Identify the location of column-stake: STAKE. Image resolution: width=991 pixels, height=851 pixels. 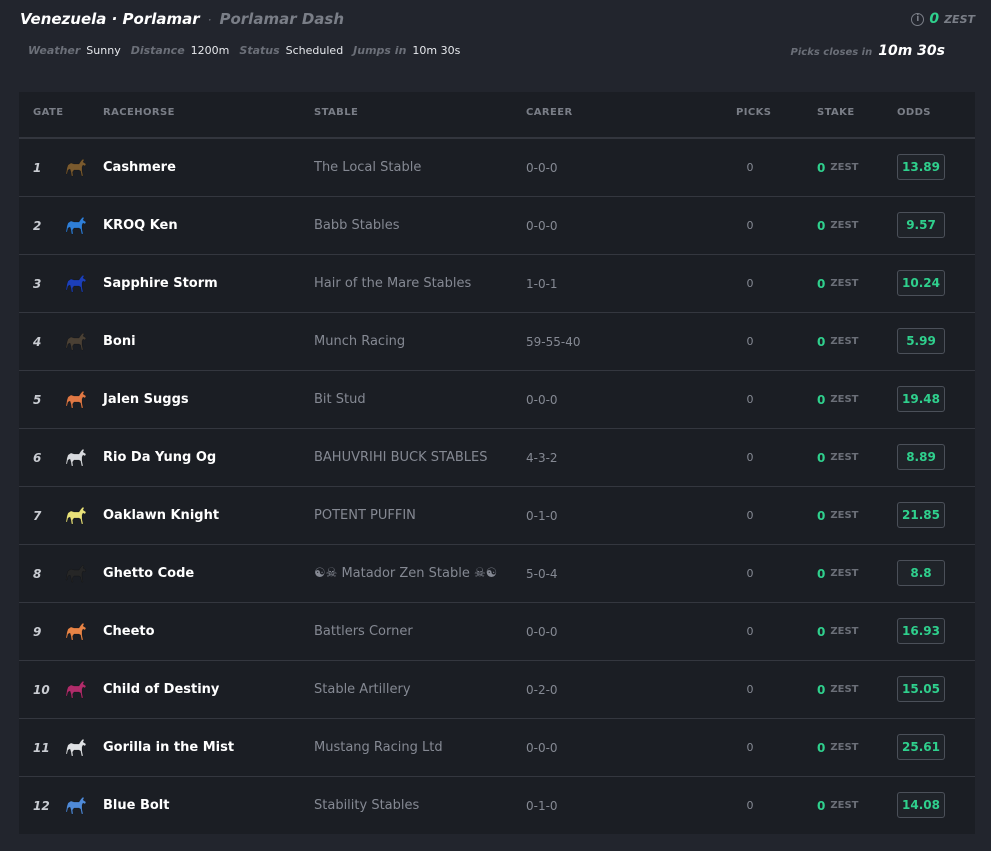
(836, 112).